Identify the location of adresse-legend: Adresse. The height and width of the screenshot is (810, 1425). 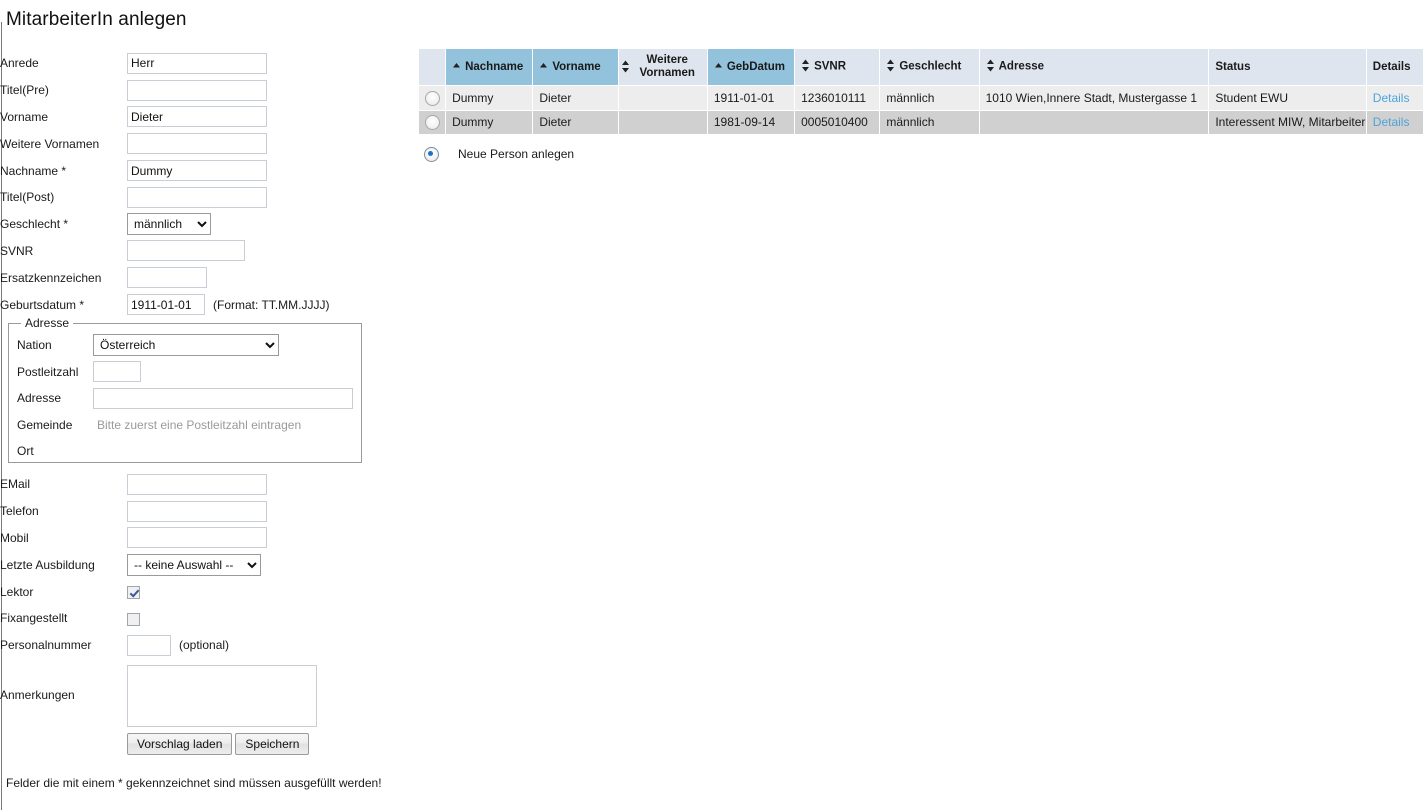
(47, 323).